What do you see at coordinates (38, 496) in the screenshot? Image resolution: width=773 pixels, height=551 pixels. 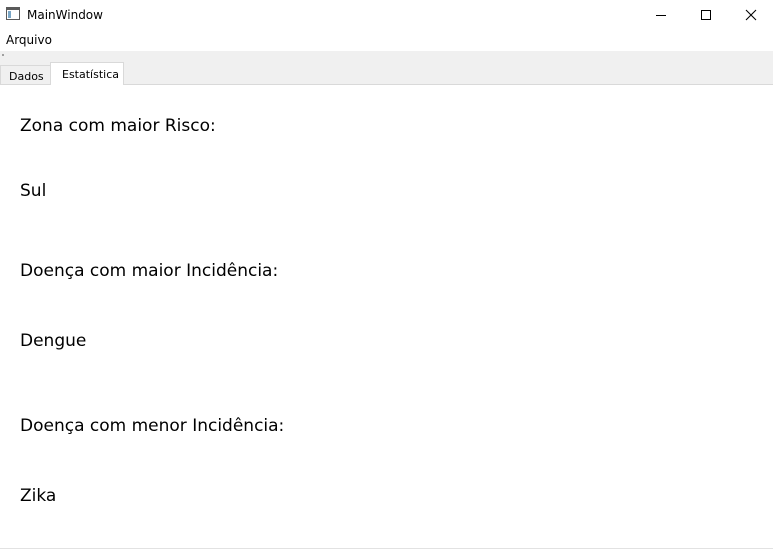 I see `min-incidence-value: Zika` at bounding box center [38, 496].